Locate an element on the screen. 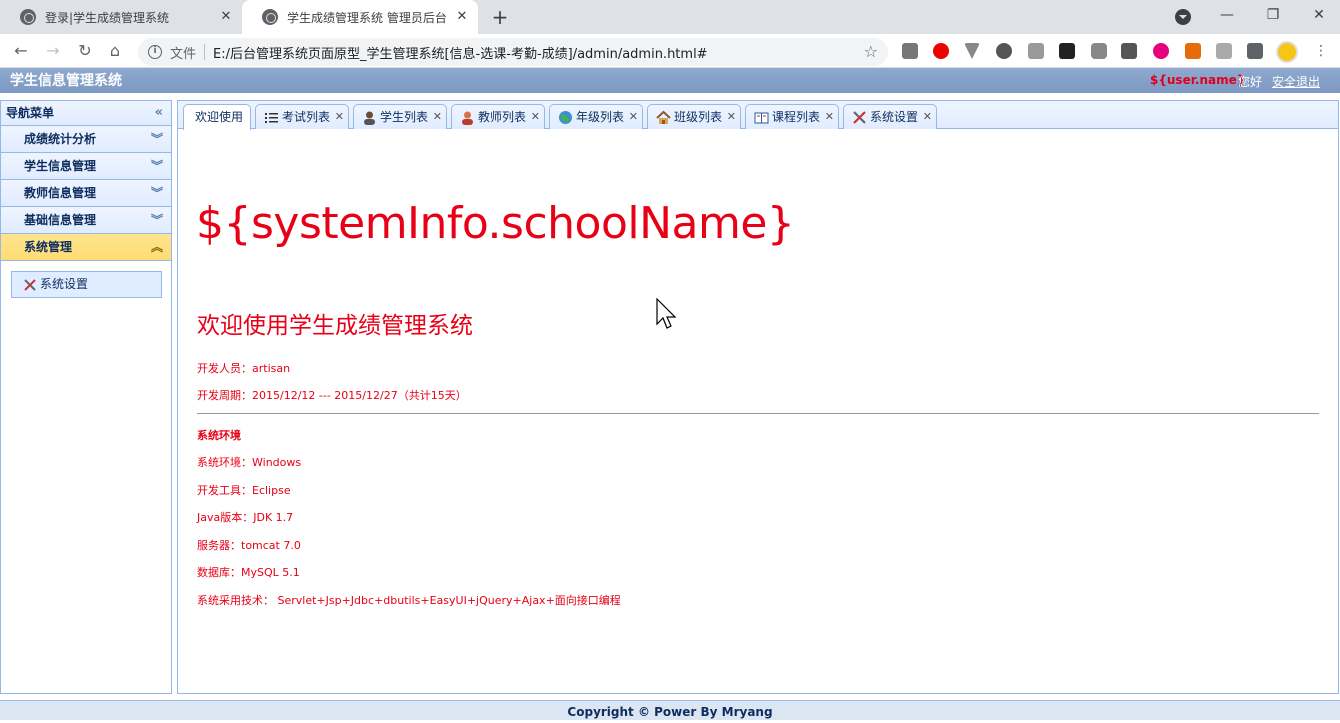 The height and width of the screenshot is (723, 1340). greeting-text: 您好 is located at coordinates (1250, 82).